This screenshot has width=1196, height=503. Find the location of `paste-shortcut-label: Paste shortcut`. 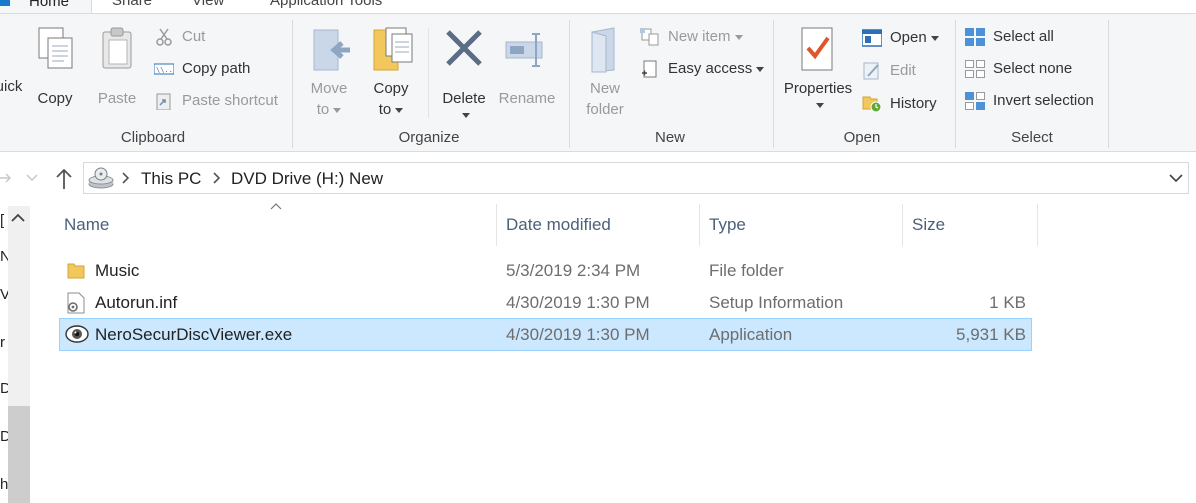

paste-shortcut-label: Paste shortcut is located at coordinates (230, 100).